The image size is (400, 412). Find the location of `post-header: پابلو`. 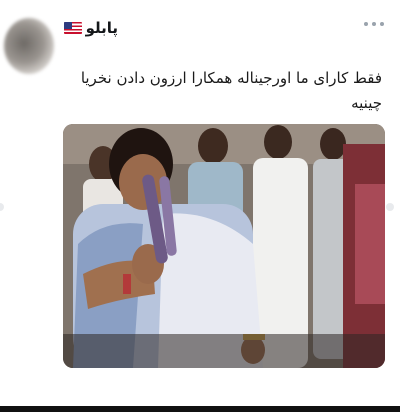

post-header: پابلو is located at coordinates (90, 28).